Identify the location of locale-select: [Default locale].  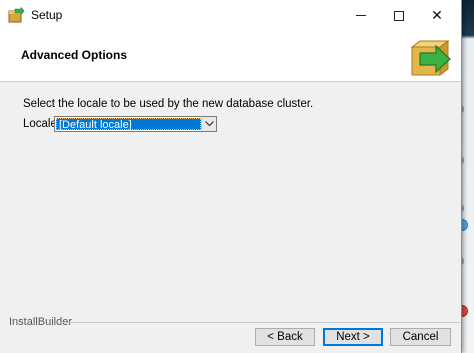
(135, 124).